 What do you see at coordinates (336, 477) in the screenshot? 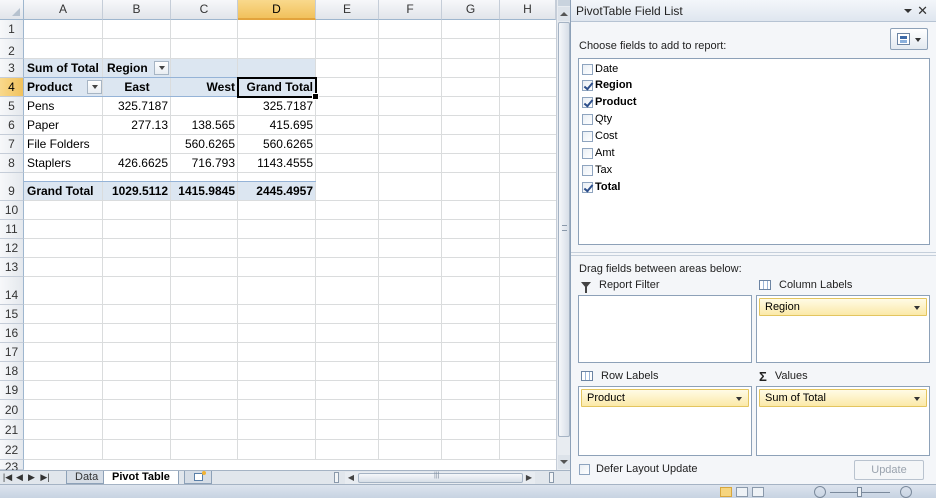
I see `tab-split-handle` at bounding box center [336, 477].